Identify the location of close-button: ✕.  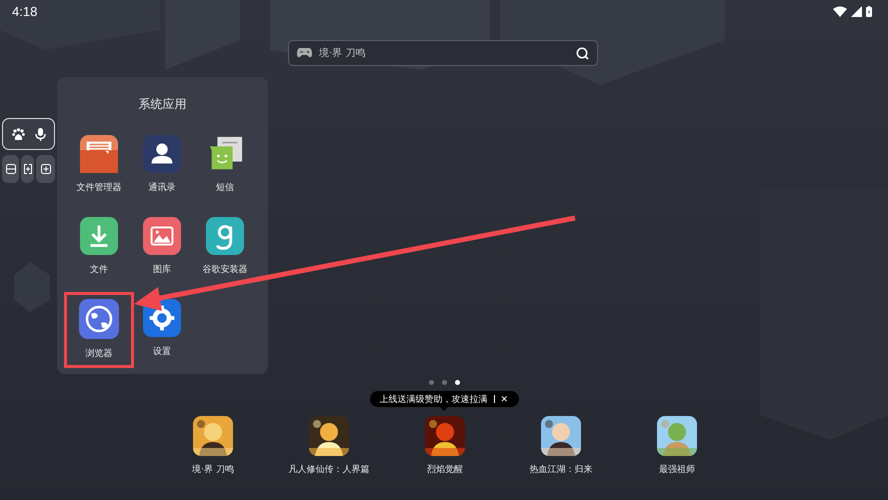
(504, 399).